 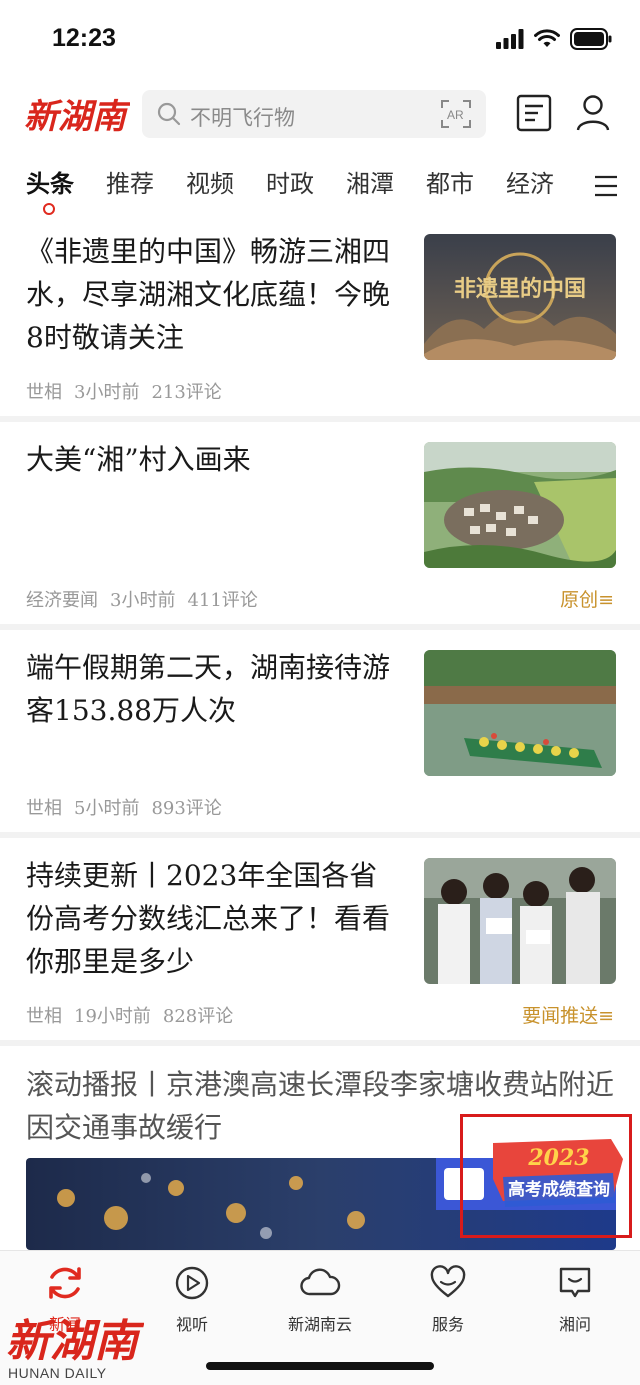 I want to click on search-placeholder: 不明飞行物, so click(x=242, y=118).